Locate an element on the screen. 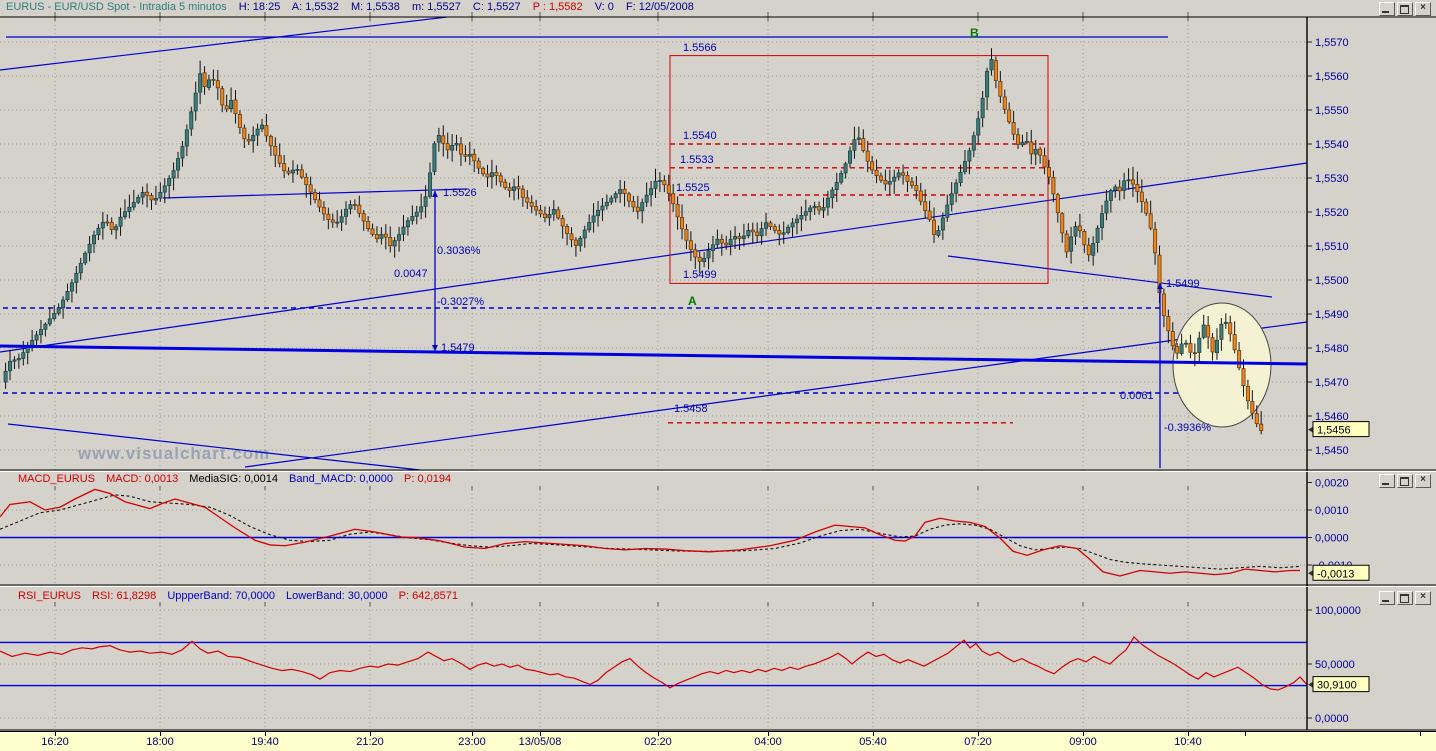  macd-p-value: P: 0,0194 is located at coordinates (428, 479).